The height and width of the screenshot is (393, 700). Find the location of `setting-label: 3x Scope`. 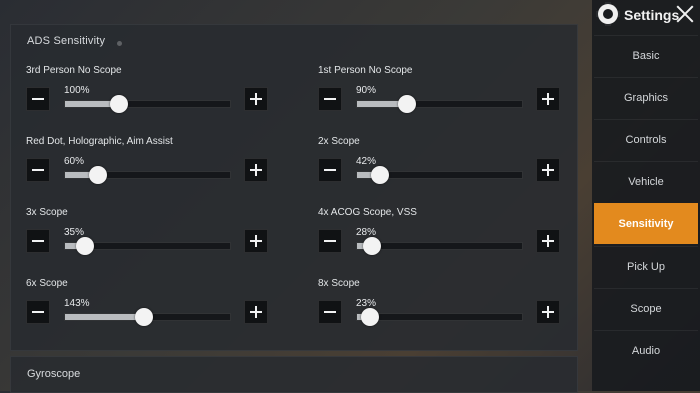

setting-label: 3x Scope is located at coordinates (47, 212).